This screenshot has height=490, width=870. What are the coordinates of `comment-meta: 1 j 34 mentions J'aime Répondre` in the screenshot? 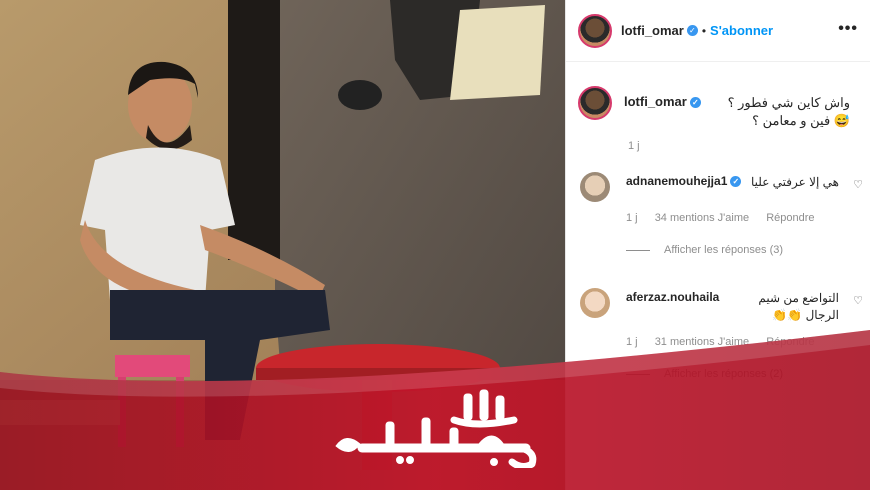 It's located at (727, 218).